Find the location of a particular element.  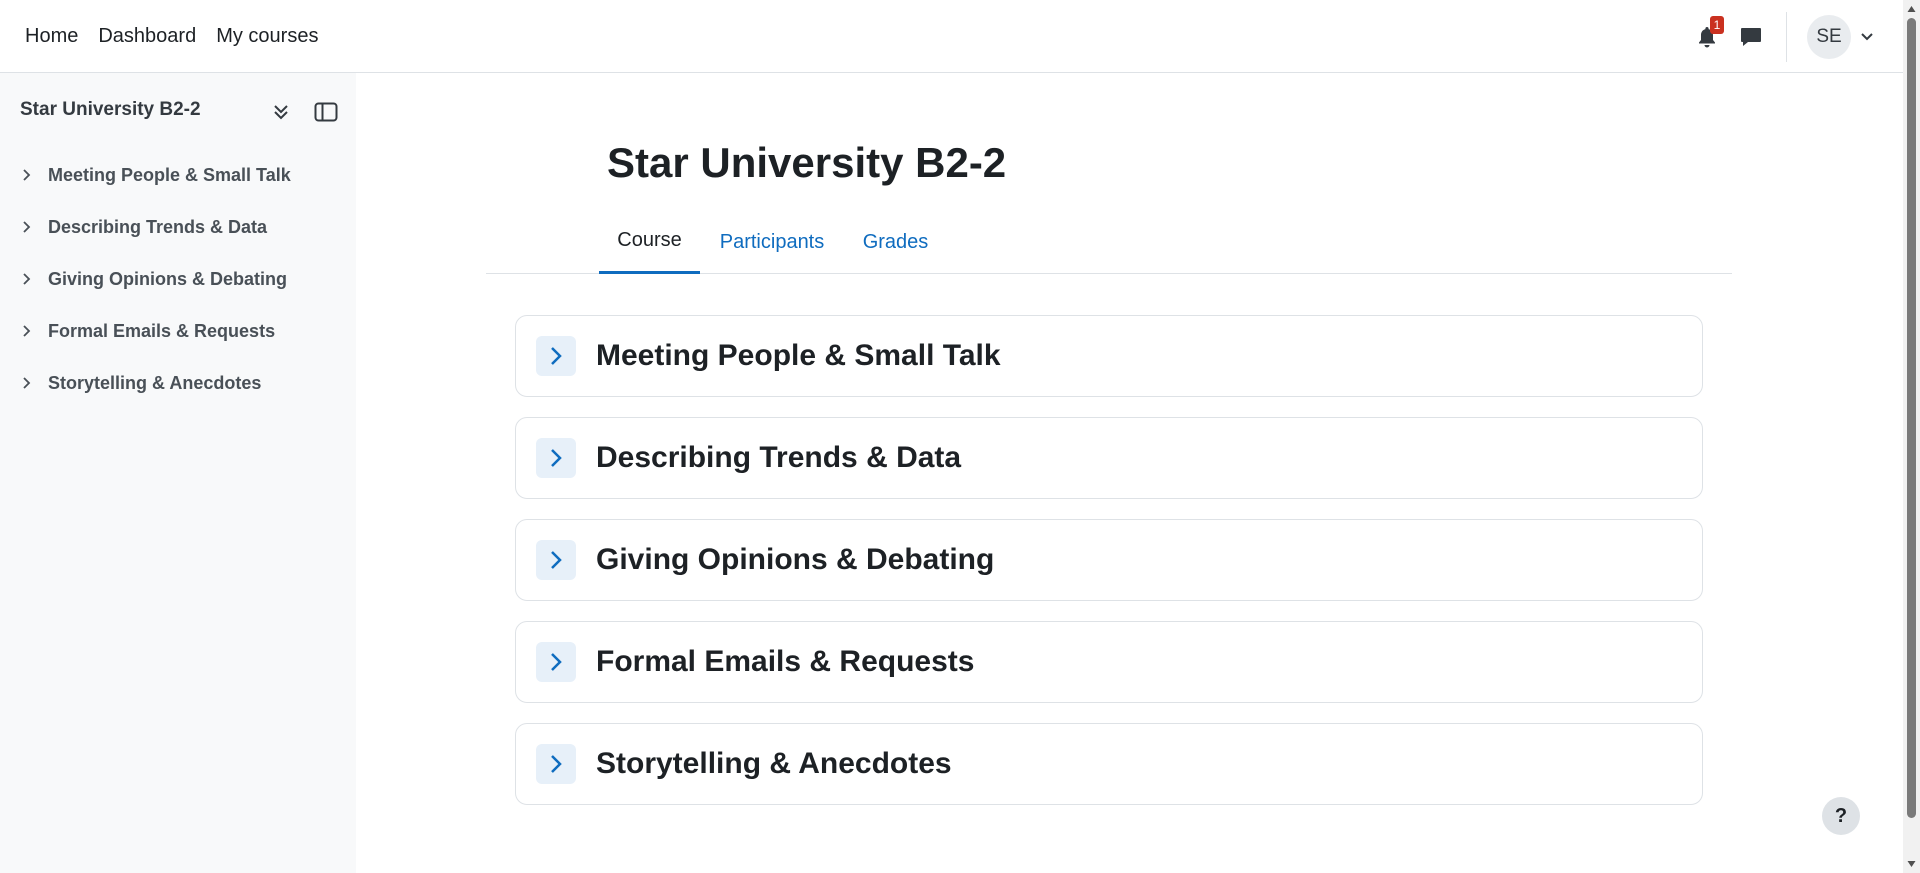

scrollbar-thumb is located at coordinates (1911, 418).